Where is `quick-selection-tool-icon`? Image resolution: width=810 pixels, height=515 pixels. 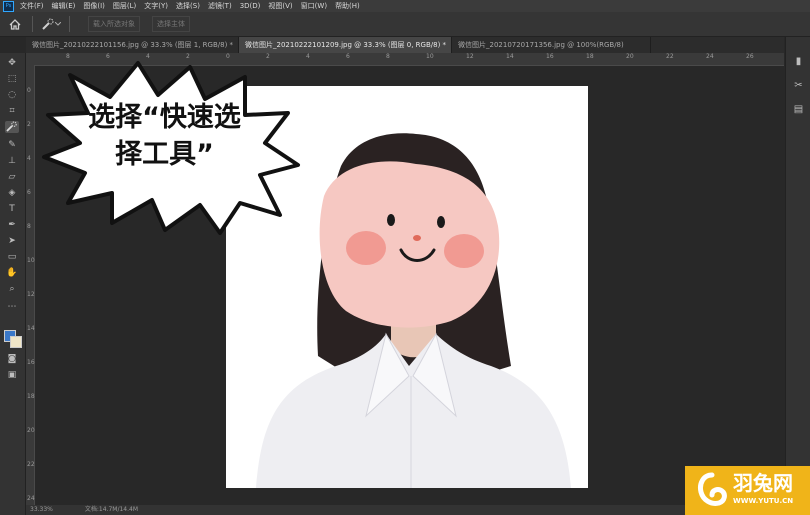 quick-selection-tool-icon is located at coordinates (12, 127).